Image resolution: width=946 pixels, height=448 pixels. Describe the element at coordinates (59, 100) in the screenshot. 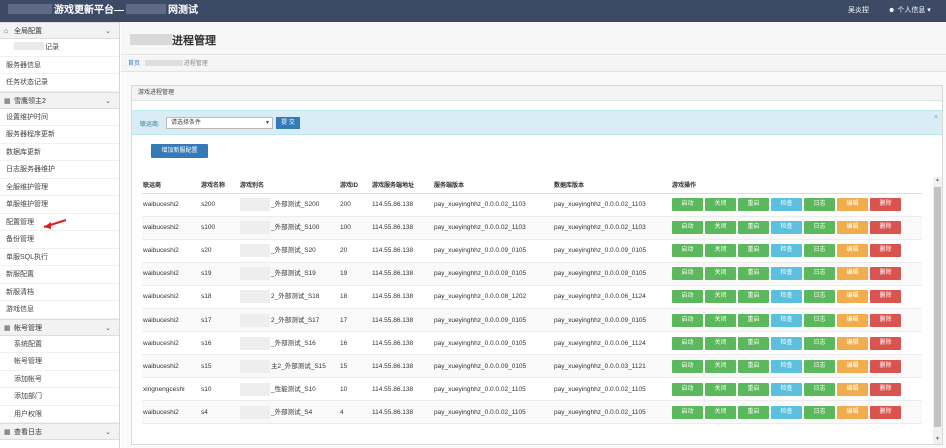

I see `sidebar-section-game: ▦ 雪鹰领主2 ⌄` at that location.